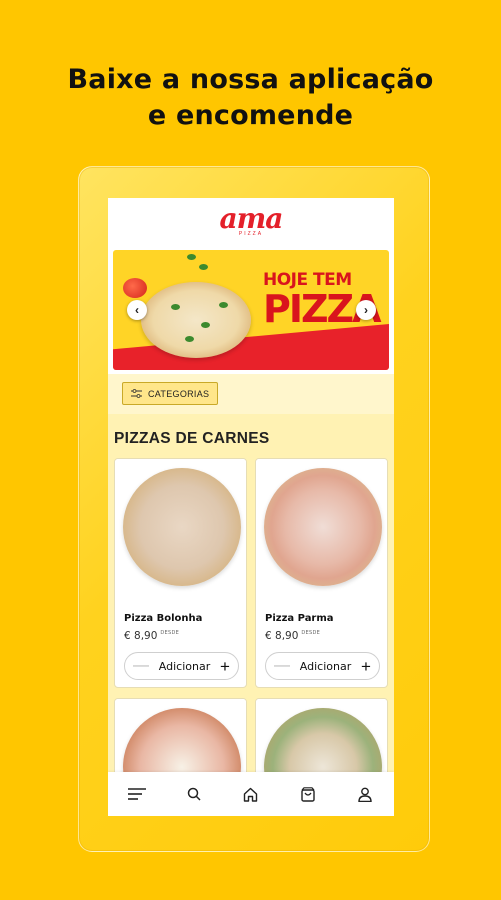 This screenshot has width=501, height=900. Describe the element at coordinates (251, 394) in the screenshot. I see `filter-toolbar: CATEGORIAS` at that location.